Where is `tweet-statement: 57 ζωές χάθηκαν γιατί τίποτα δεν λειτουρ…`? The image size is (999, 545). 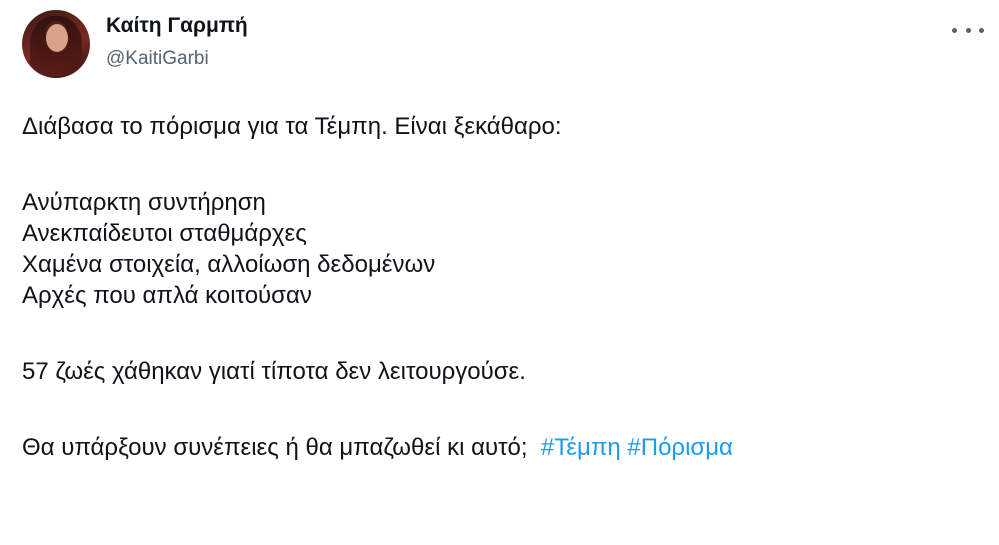 tweet-statement: 57 ζωές χάθηκαν γιατί τίποτα δεν λειτουρ… is located at coordinates (274, 371).